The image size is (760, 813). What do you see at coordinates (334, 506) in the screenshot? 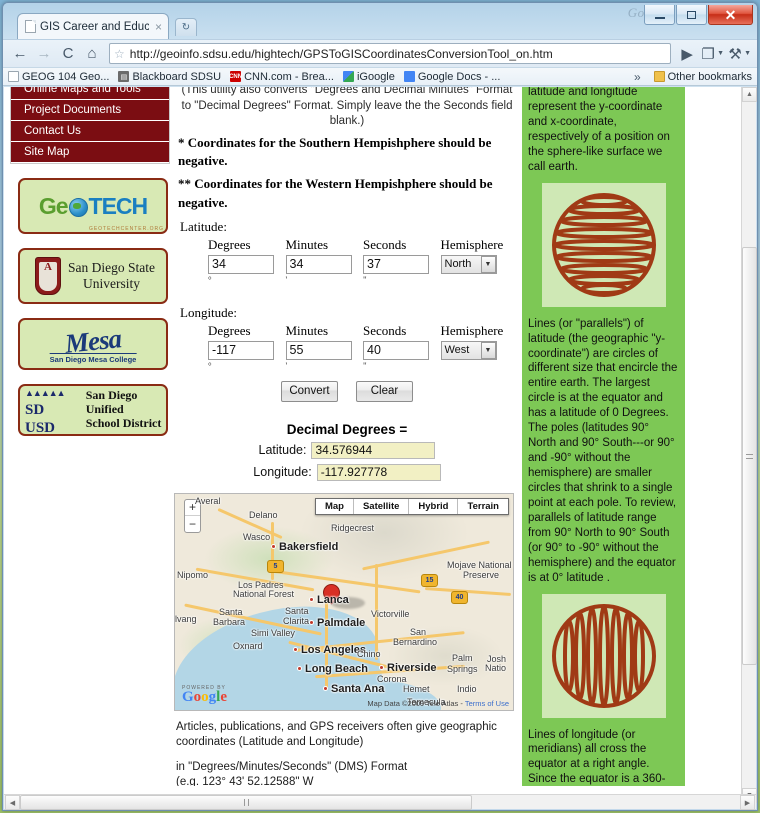
I see `map-tab-map: Map` at bounding box center [334, 506].